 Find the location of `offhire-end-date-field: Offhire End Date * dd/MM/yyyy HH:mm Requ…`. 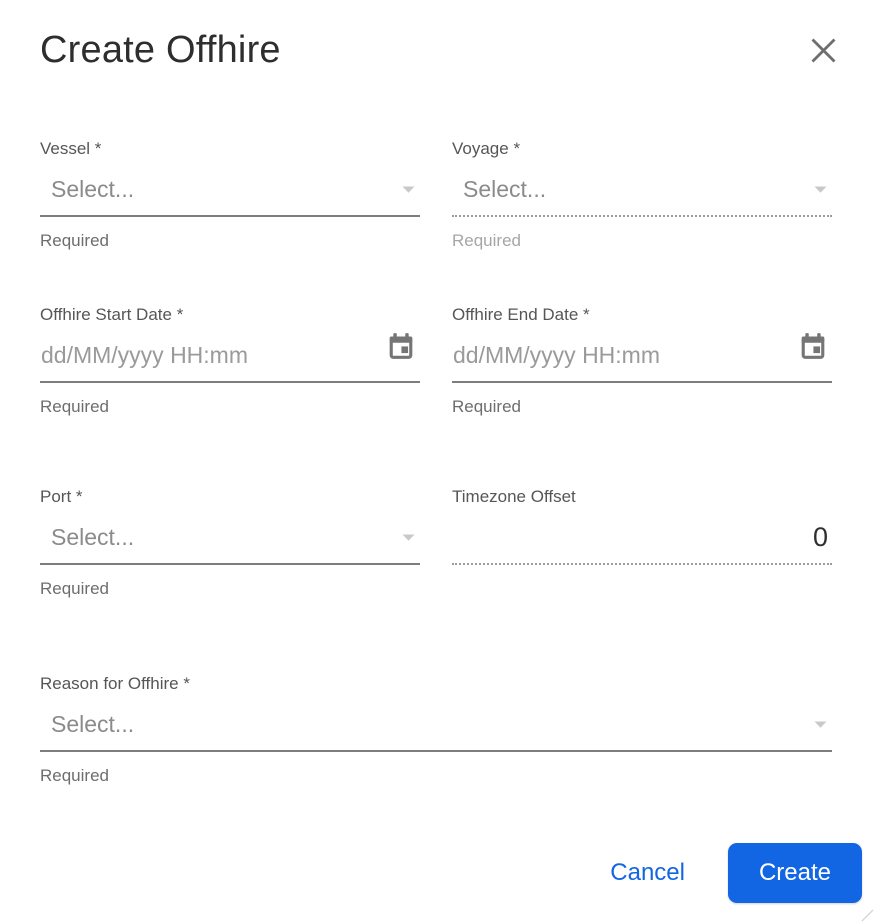

offhire-end-date-field: Offhire End Date * dd/MM/yyyy HH:mm Requ… is located at coordinates (642, 361).